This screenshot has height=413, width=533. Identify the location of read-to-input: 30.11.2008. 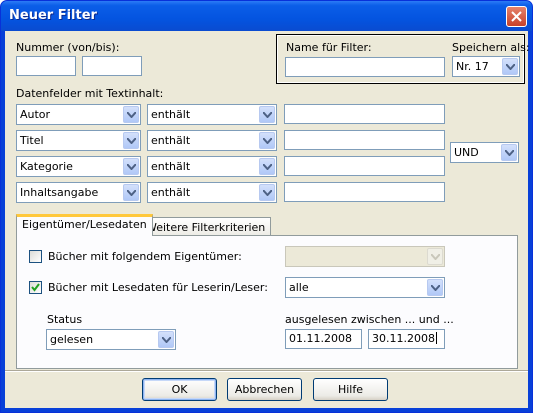
(406, 339).